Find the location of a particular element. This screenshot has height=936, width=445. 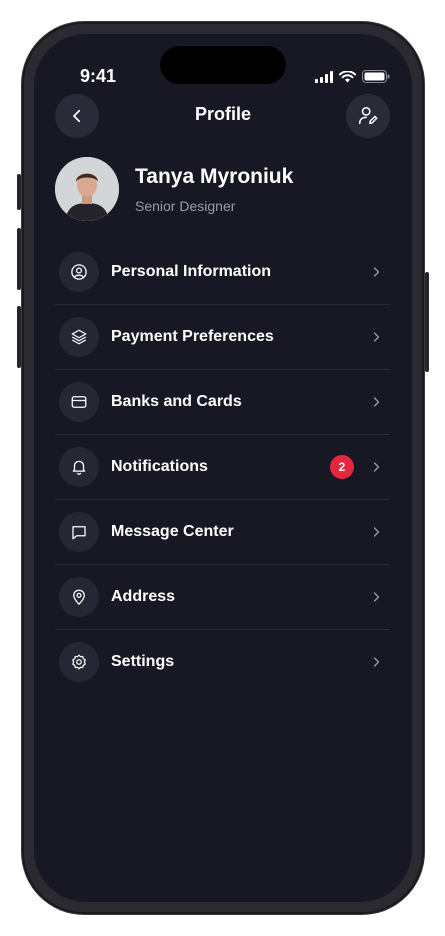

notification-badge: 2 is located at coordinates (342, 467).